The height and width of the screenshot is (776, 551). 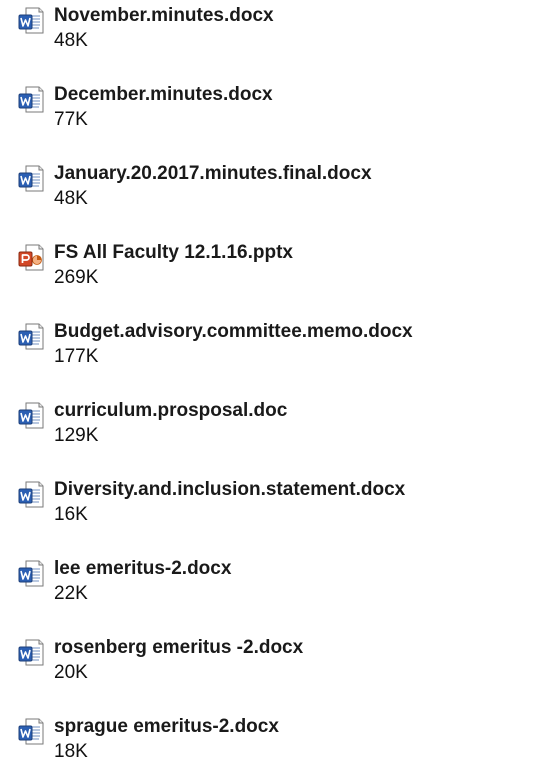 I want to click on file-name: lee emeritus-2.docx, so click(x=142, y=569).